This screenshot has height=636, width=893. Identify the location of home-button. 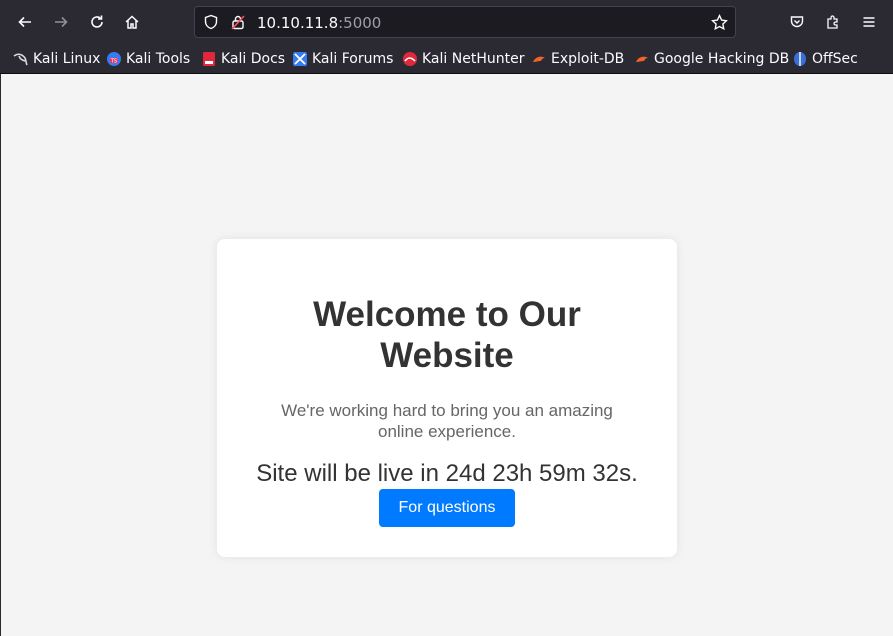
(132, 22).